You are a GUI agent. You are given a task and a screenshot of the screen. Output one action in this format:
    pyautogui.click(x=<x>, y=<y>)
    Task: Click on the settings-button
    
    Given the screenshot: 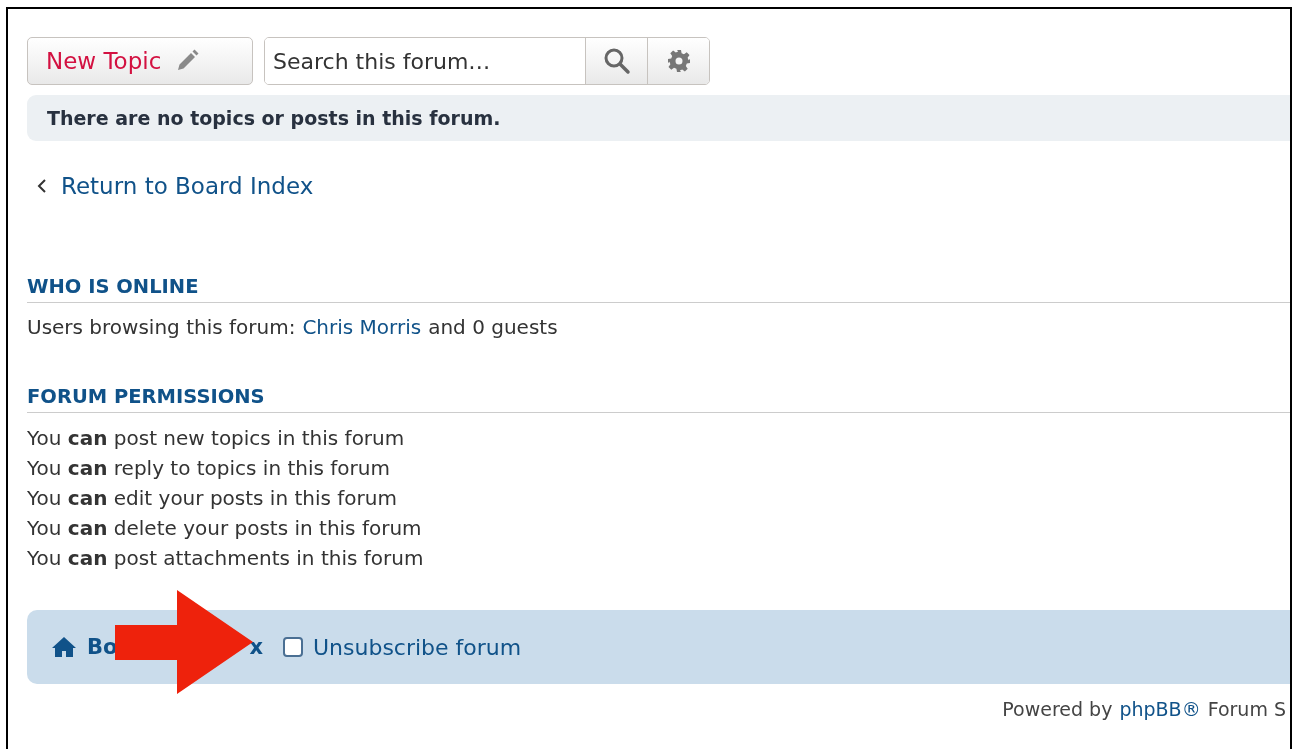 What is the action you would take?
    pyautogui.click(x=678, y=61)
    